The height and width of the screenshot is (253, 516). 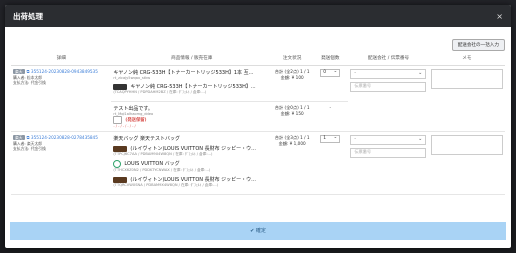 I want to click on modal-header: 出荷処理 ×, so click(x=258, y=16).